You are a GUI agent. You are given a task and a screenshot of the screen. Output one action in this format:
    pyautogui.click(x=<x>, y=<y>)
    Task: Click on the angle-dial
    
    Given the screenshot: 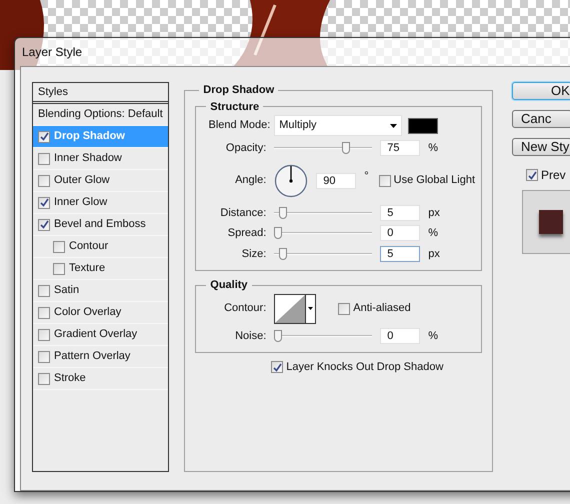 What is the action you would take?
    pyautogui.click(x=291, y=181)
    